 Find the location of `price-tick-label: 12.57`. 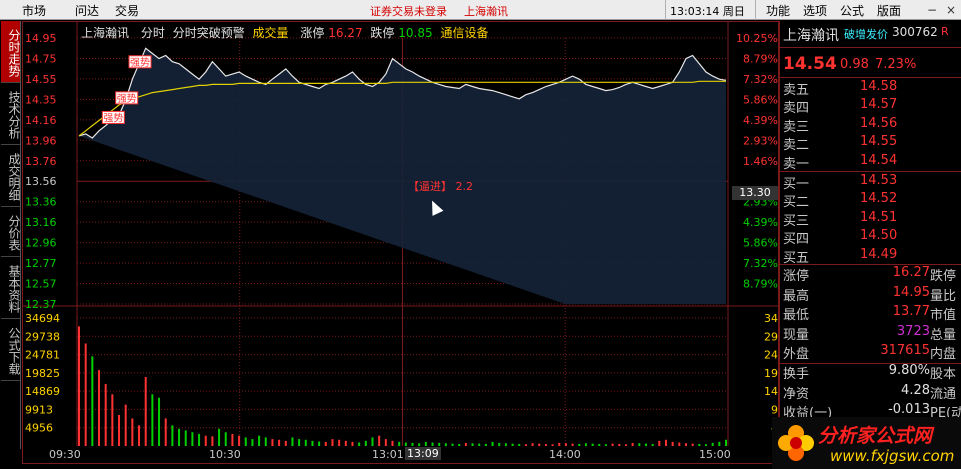

price-tick-label: 12.57 is located at coordinates (41, 284).